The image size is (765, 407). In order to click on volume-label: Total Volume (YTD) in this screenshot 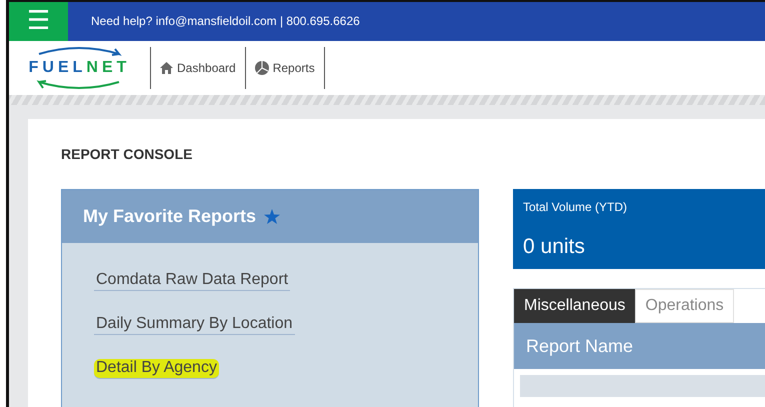, I will do `click(575, 207)`.